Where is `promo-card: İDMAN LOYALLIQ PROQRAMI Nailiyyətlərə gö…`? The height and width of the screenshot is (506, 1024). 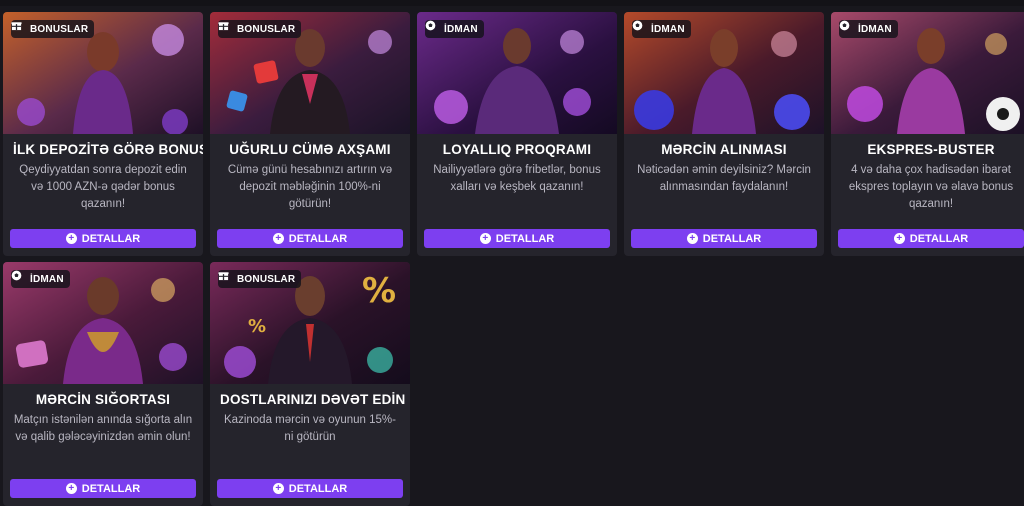
promo-card: İDMAN LOYALLIQ PROQRAMI Nailiyyətlərə gö… is located at coordinates (517, 134).